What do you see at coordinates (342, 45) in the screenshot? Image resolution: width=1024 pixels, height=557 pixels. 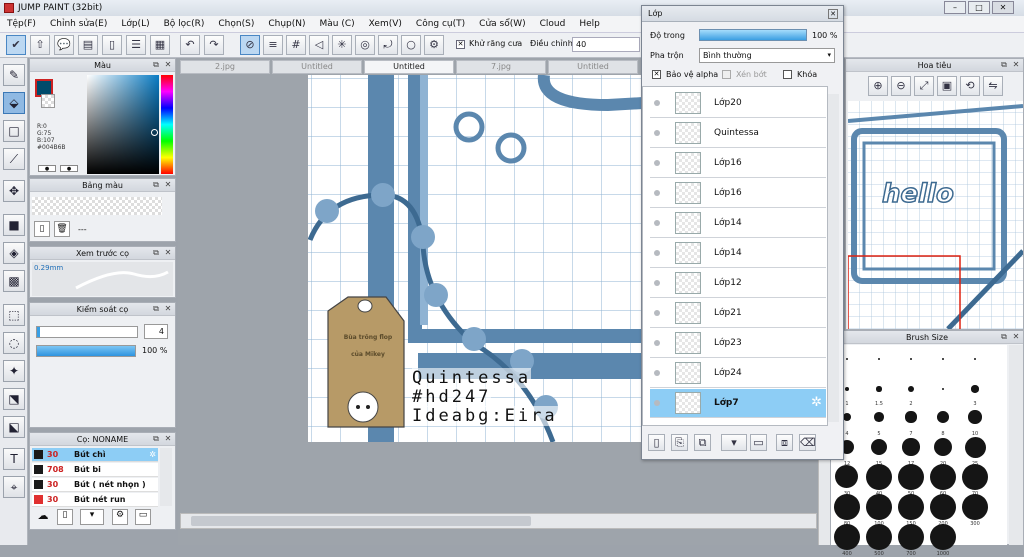 I see `radial-icon: ✳` at bounding box center [342, 45].